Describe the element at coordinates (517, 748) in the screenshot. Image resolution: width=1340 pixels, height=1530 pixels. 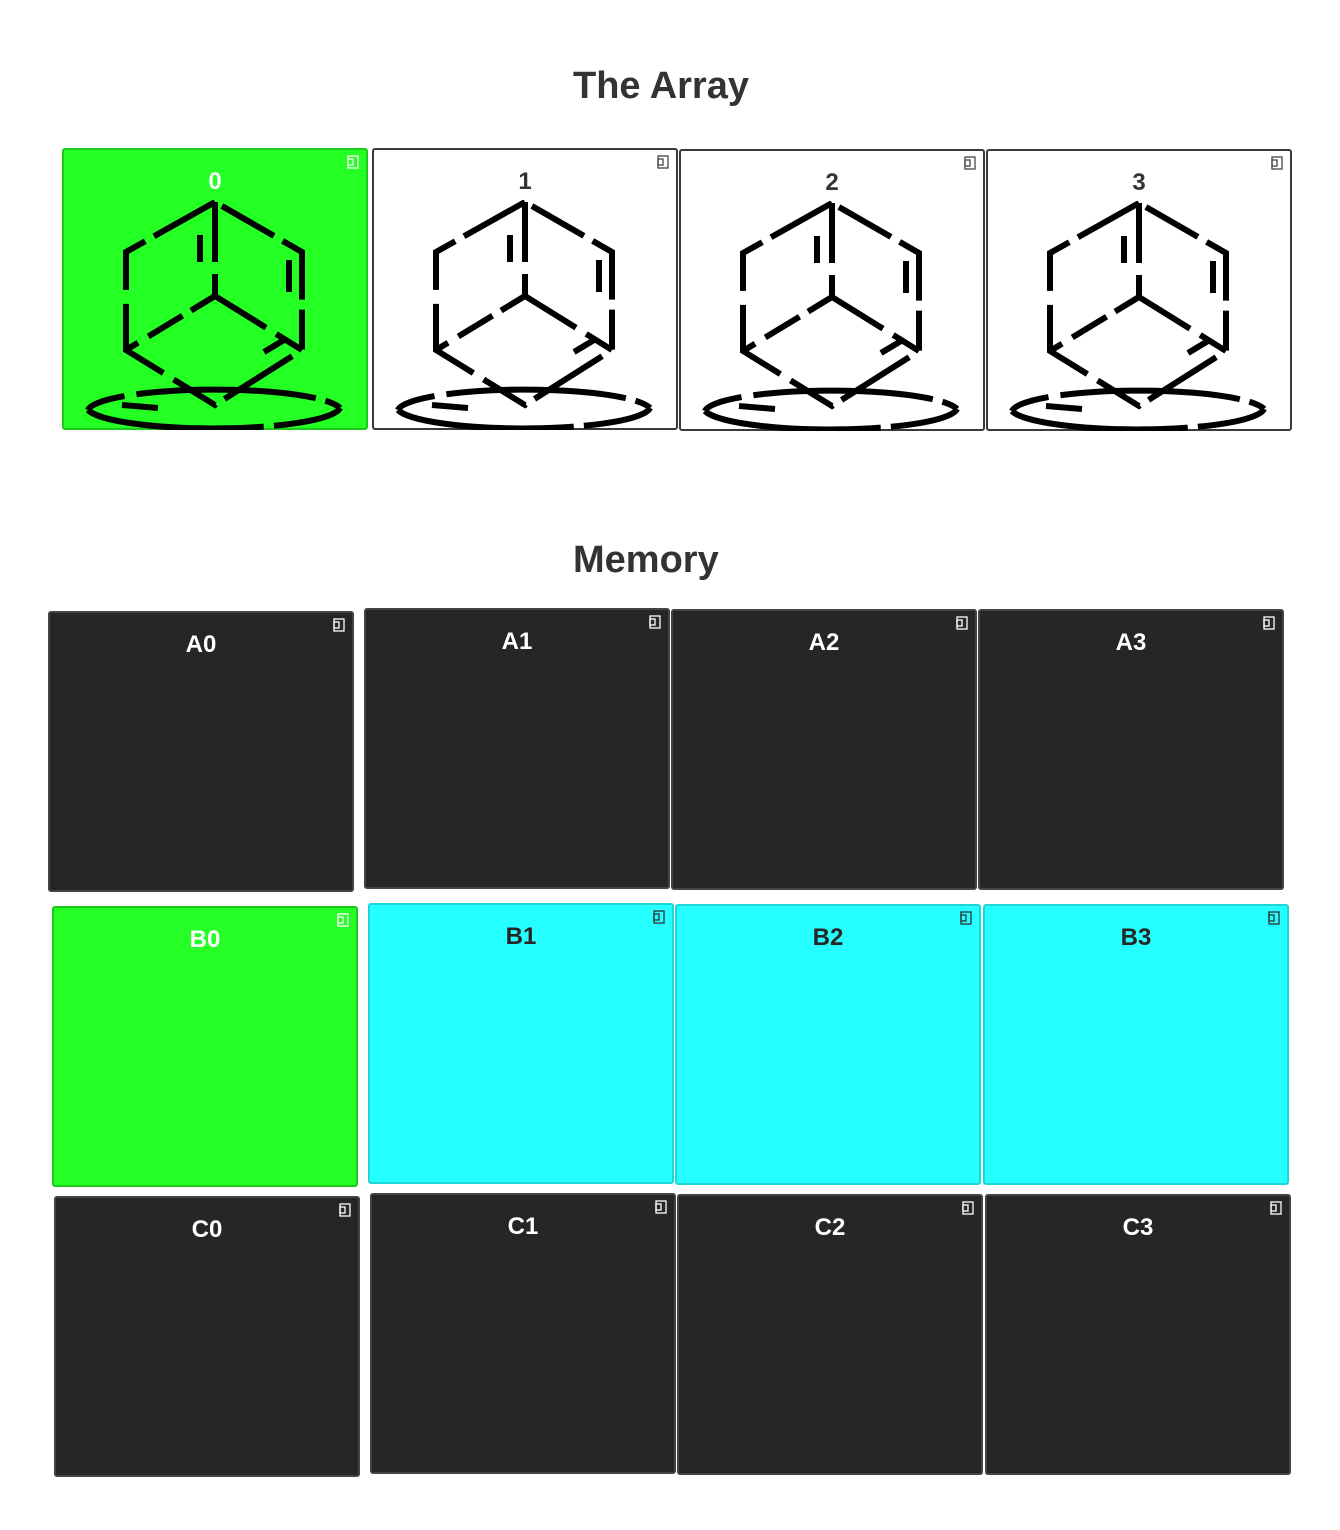
I see `memory-cell-a1: A1` at that location.